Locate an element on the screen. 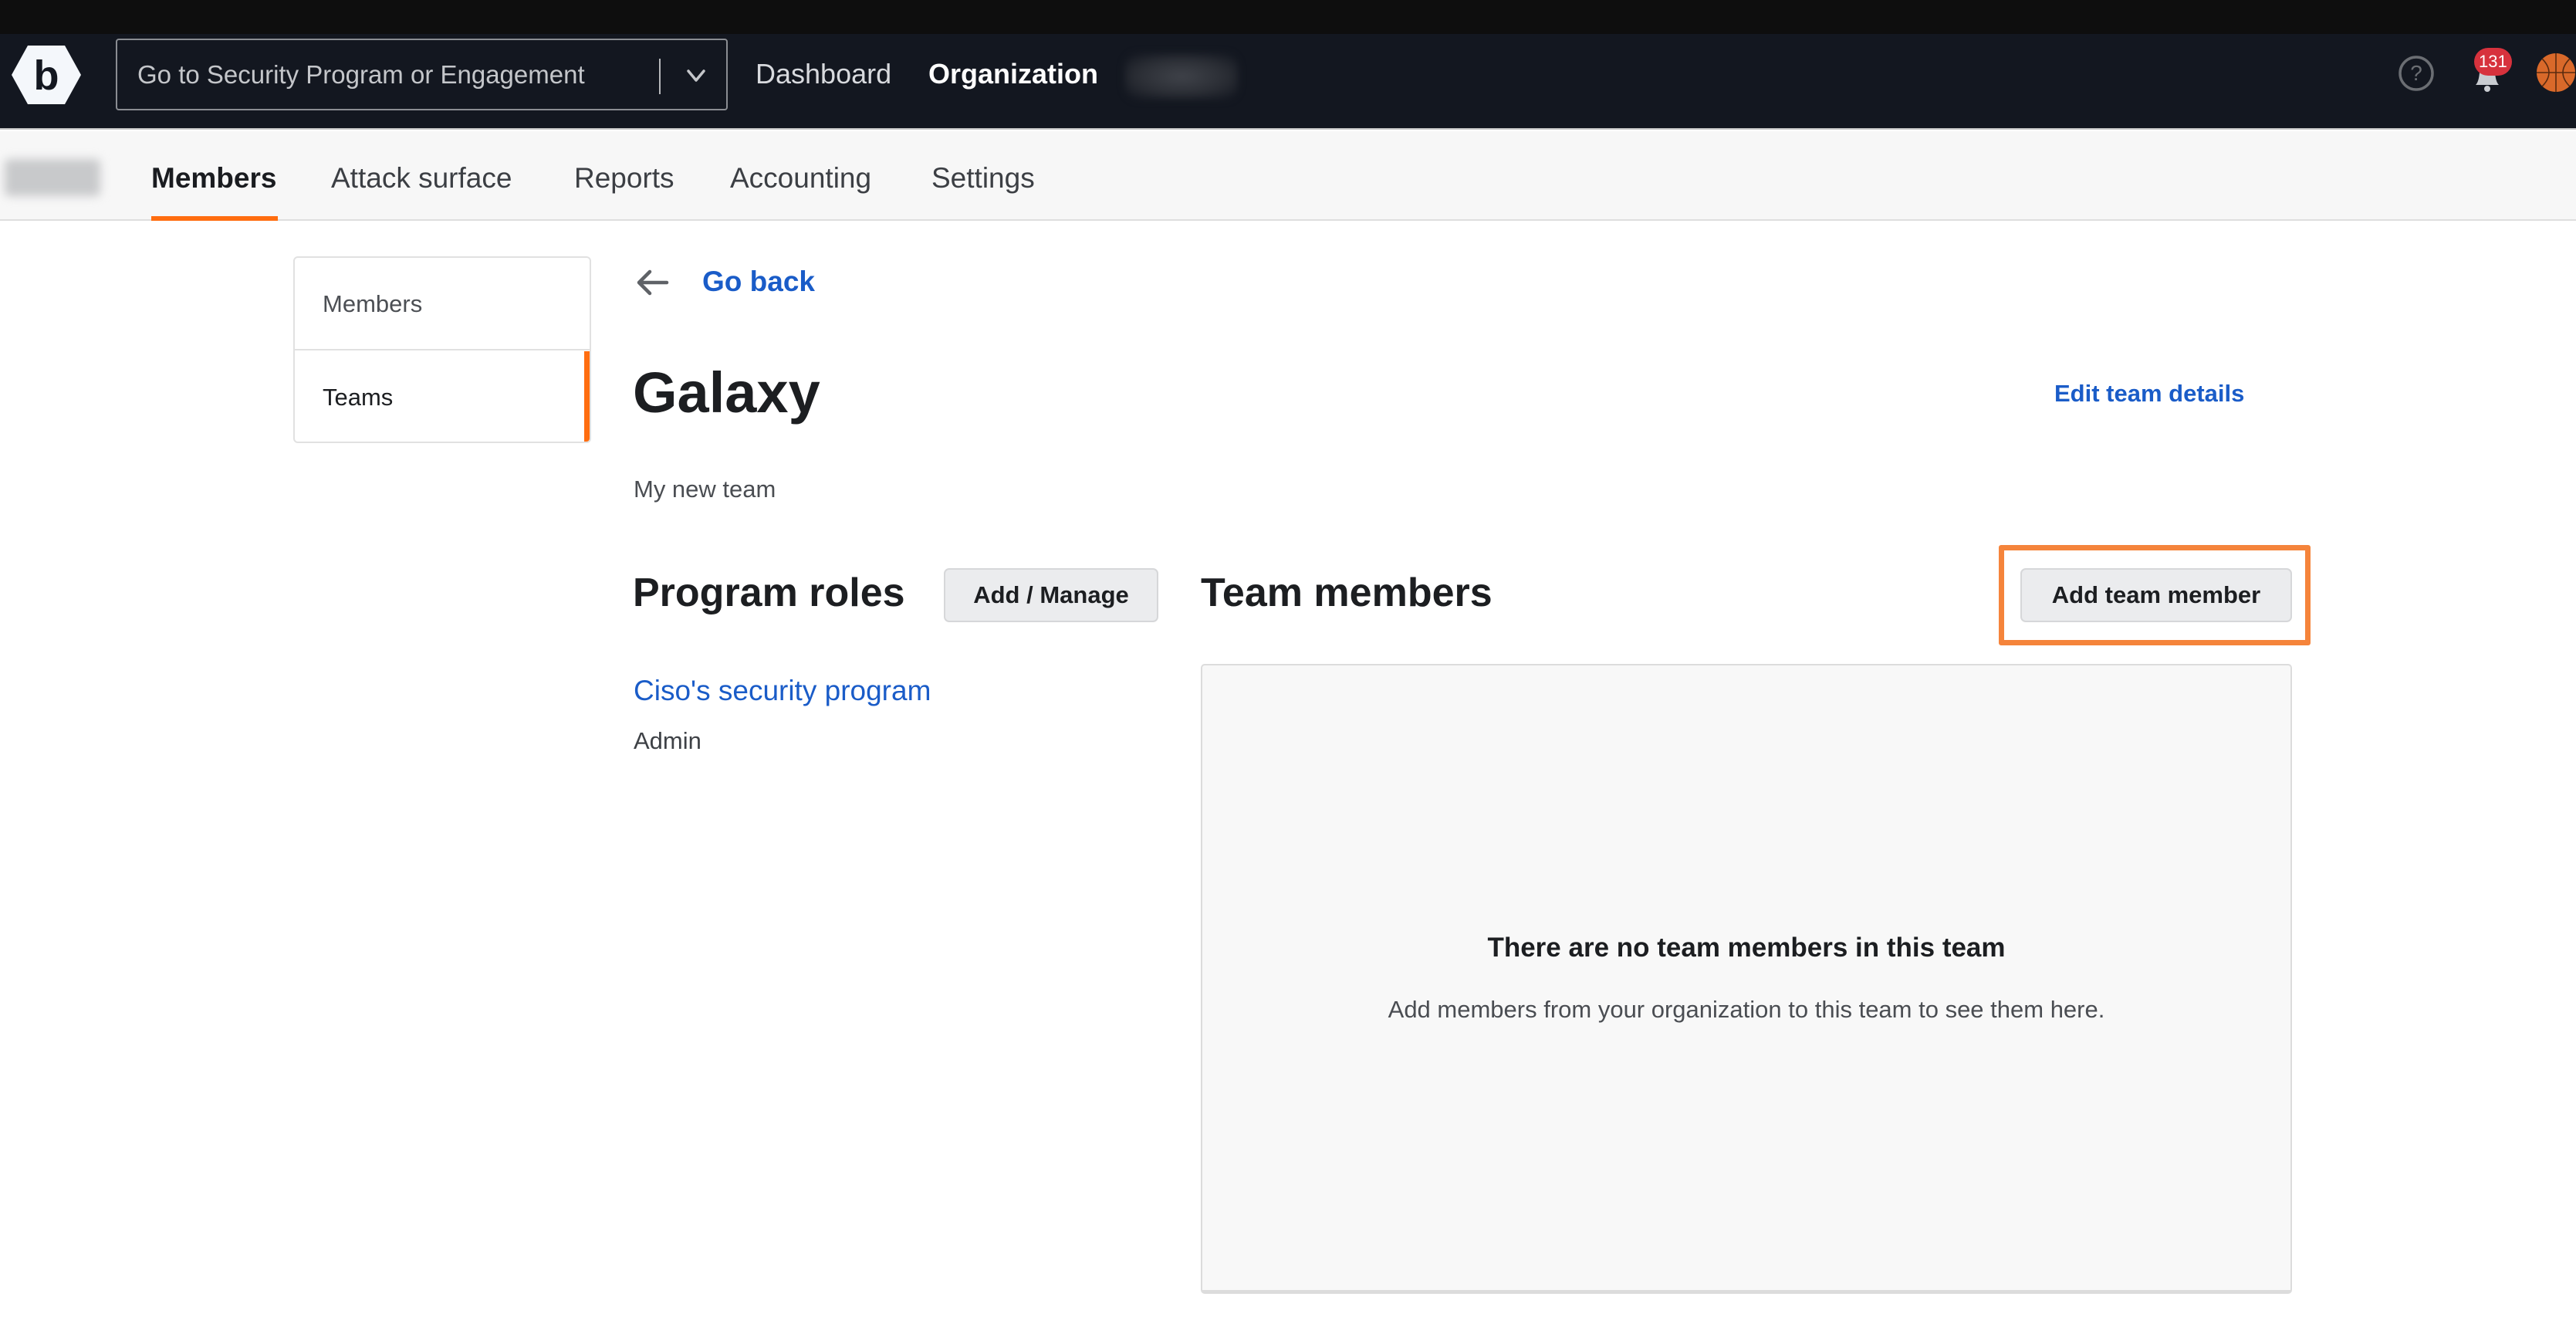 The height and width of the screenshot is (1317, 2576). select-divider is located at coordinates (660, 76).